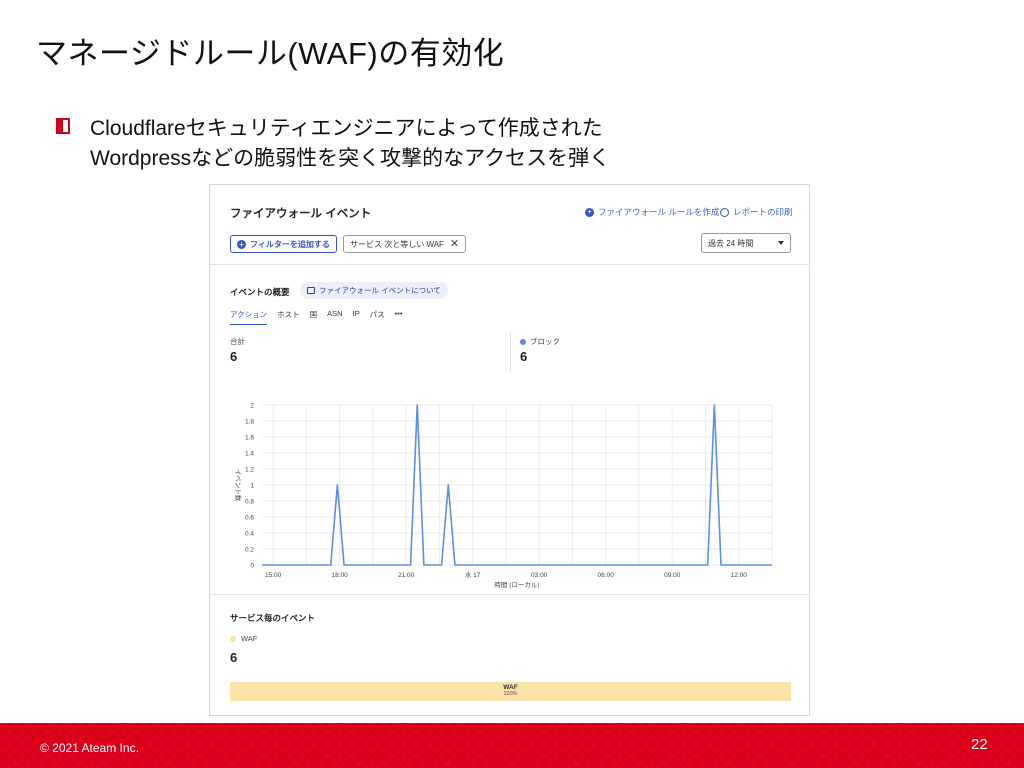 This screenshot has height=768, width=1024. Describe the element at coordinates (249, 422) in the screenshot. I see `y-tick-label: 1.8` at that location.